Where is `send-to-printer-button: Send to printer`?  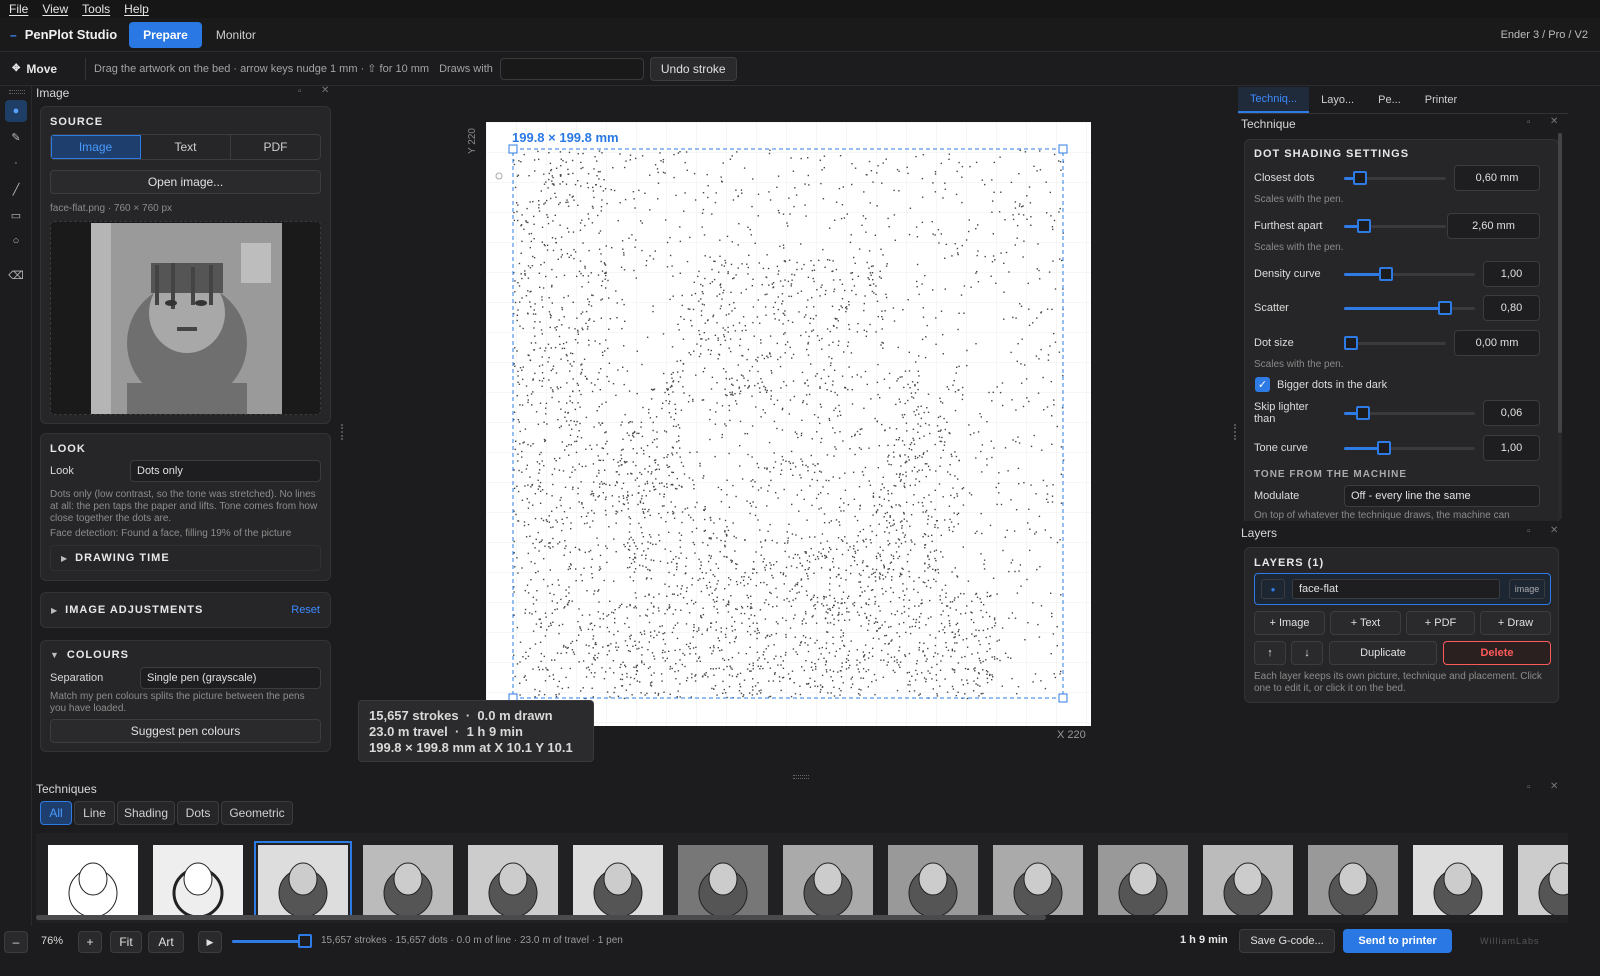 send-to-printer-button: Send to printer is located at coordinates (1397, 941).